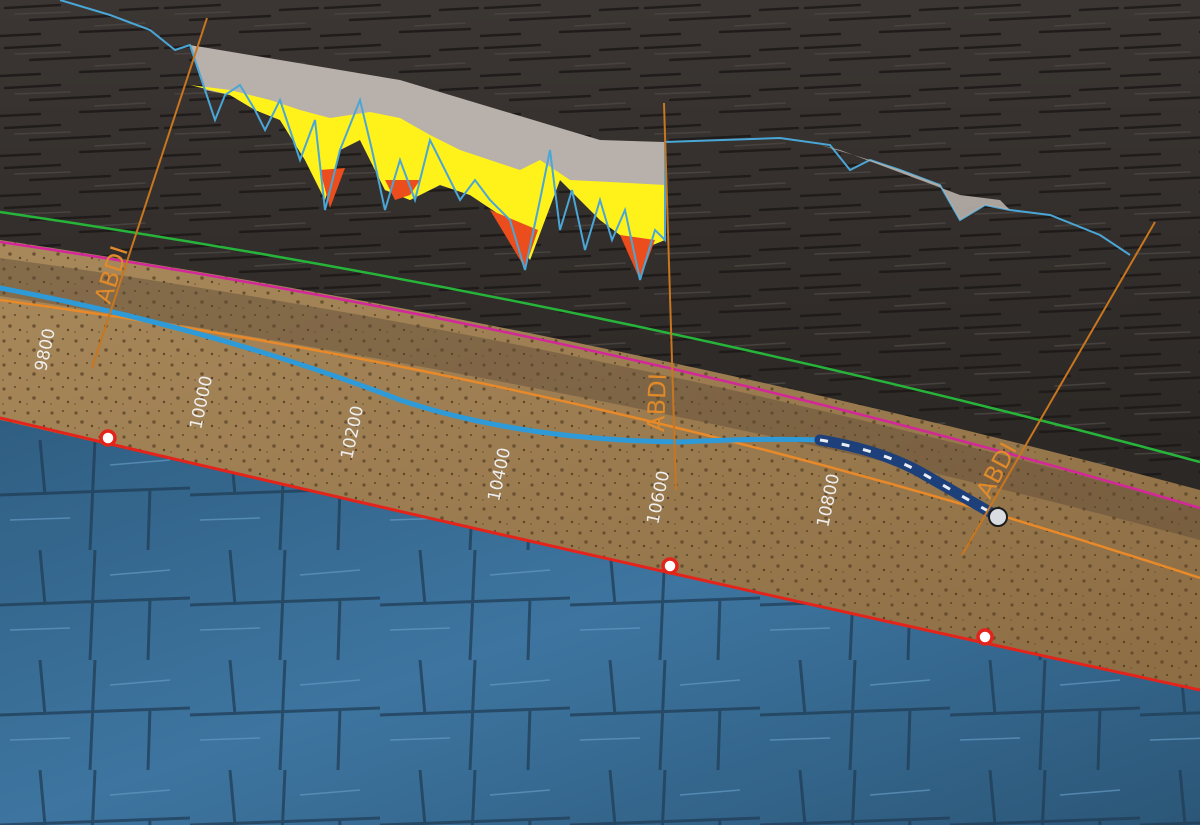 This screenshot has width=1200, height=825. Describe the element at coordinates (657, 402) in the screenshot. I see `abd-label-2: ABDI` at that location.